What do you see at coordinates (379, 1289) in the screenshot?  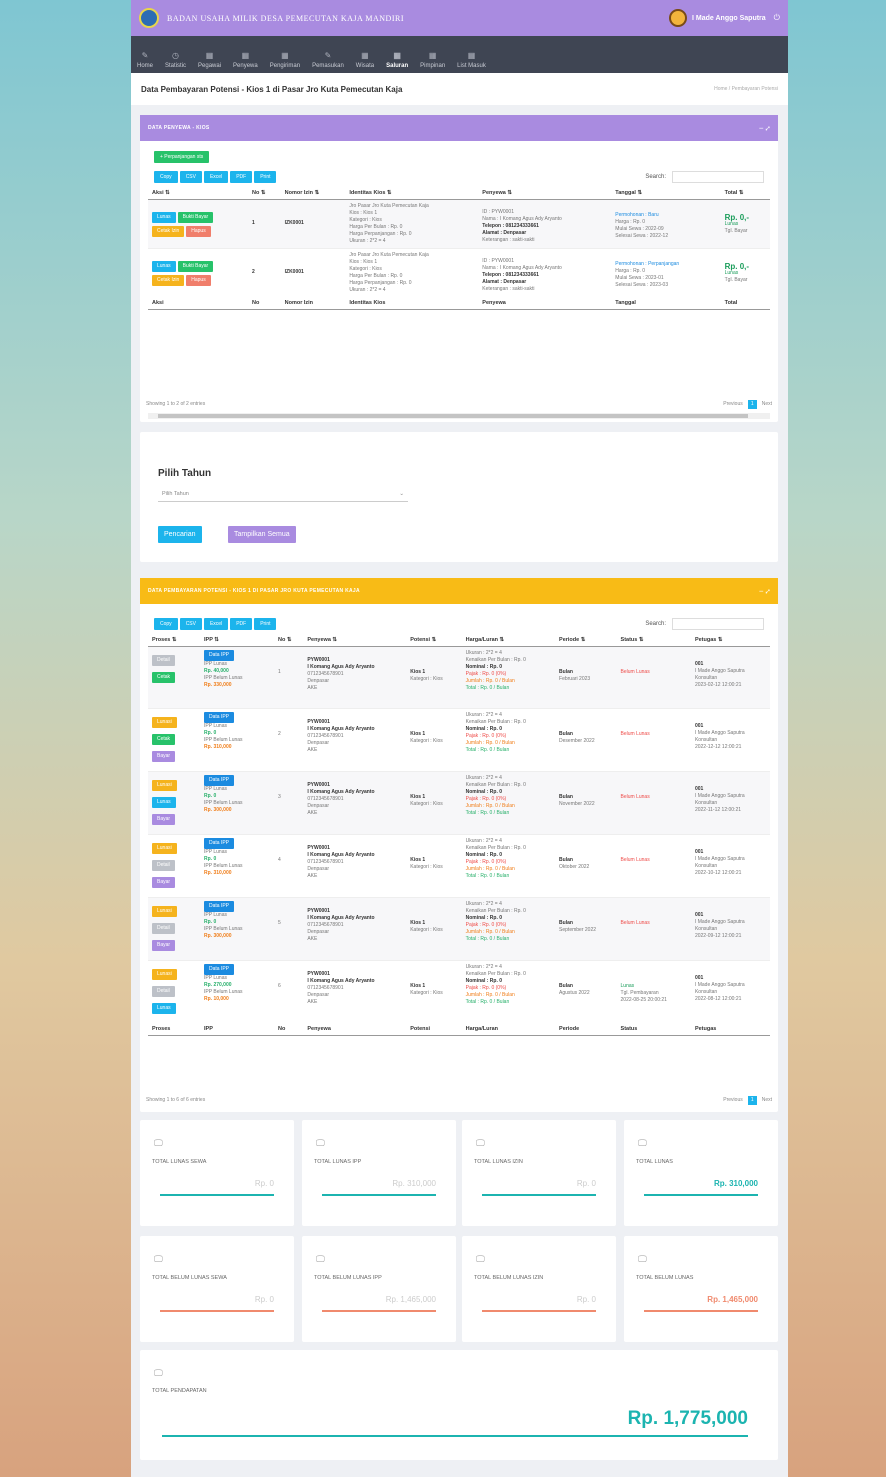 I see `stat-card: 🖵 TOTAL BELUM LUNAS IPP Rp. 1,465,000` at bounding box center [379, 1289].